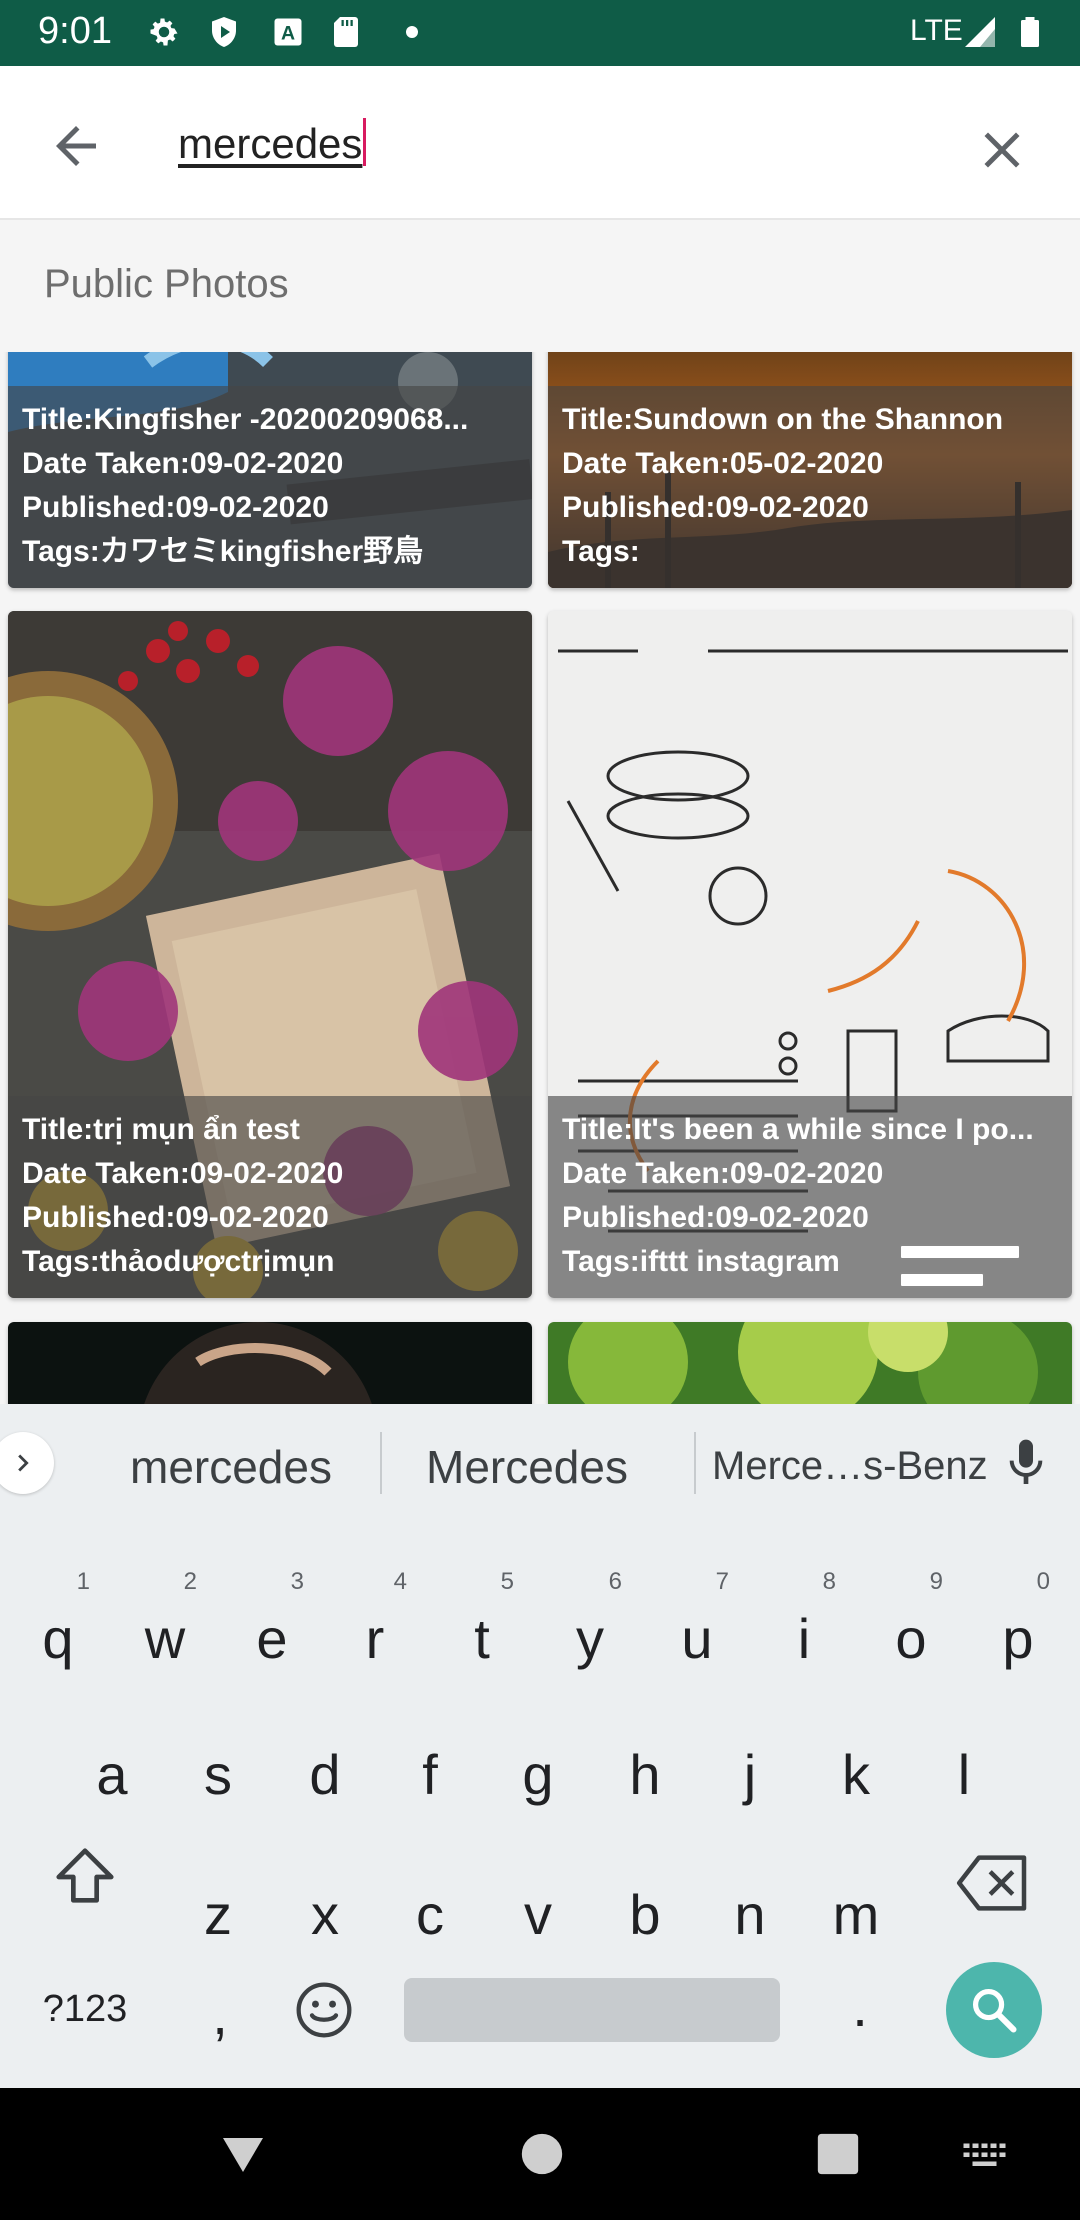 This screenshot has height=2220, width=1080. What do you see at coordinates (856, 1915) in the screenshot?
I see `key-m: m` at bounding box center [856, 1915].